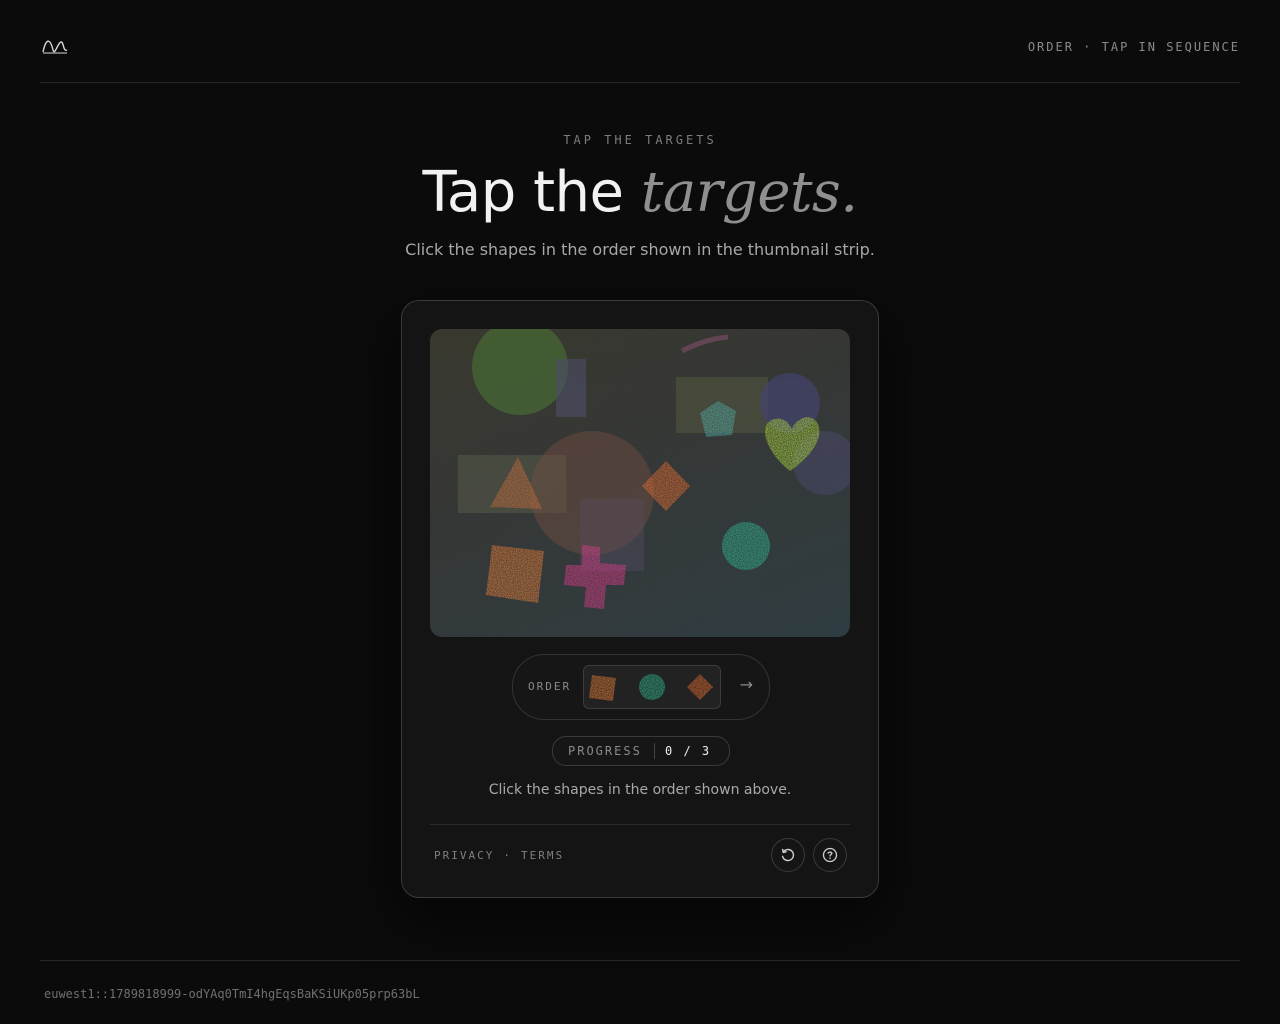 The width and height of the screenshot is (1280, 1024). Describe the element at coordinates (654, 751) in the screenshot. I see `progress-divider` at that location.